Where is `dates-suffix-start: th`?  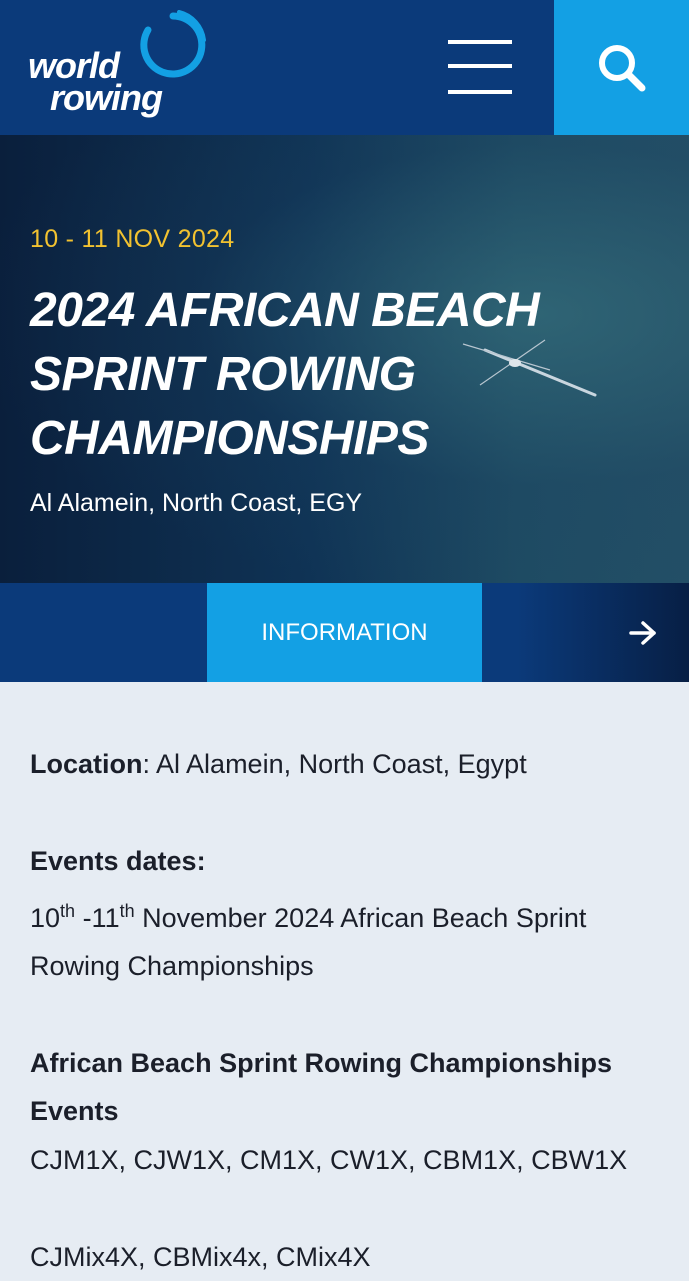 dates-suffix-start: th is located at coordinates (68, 911).